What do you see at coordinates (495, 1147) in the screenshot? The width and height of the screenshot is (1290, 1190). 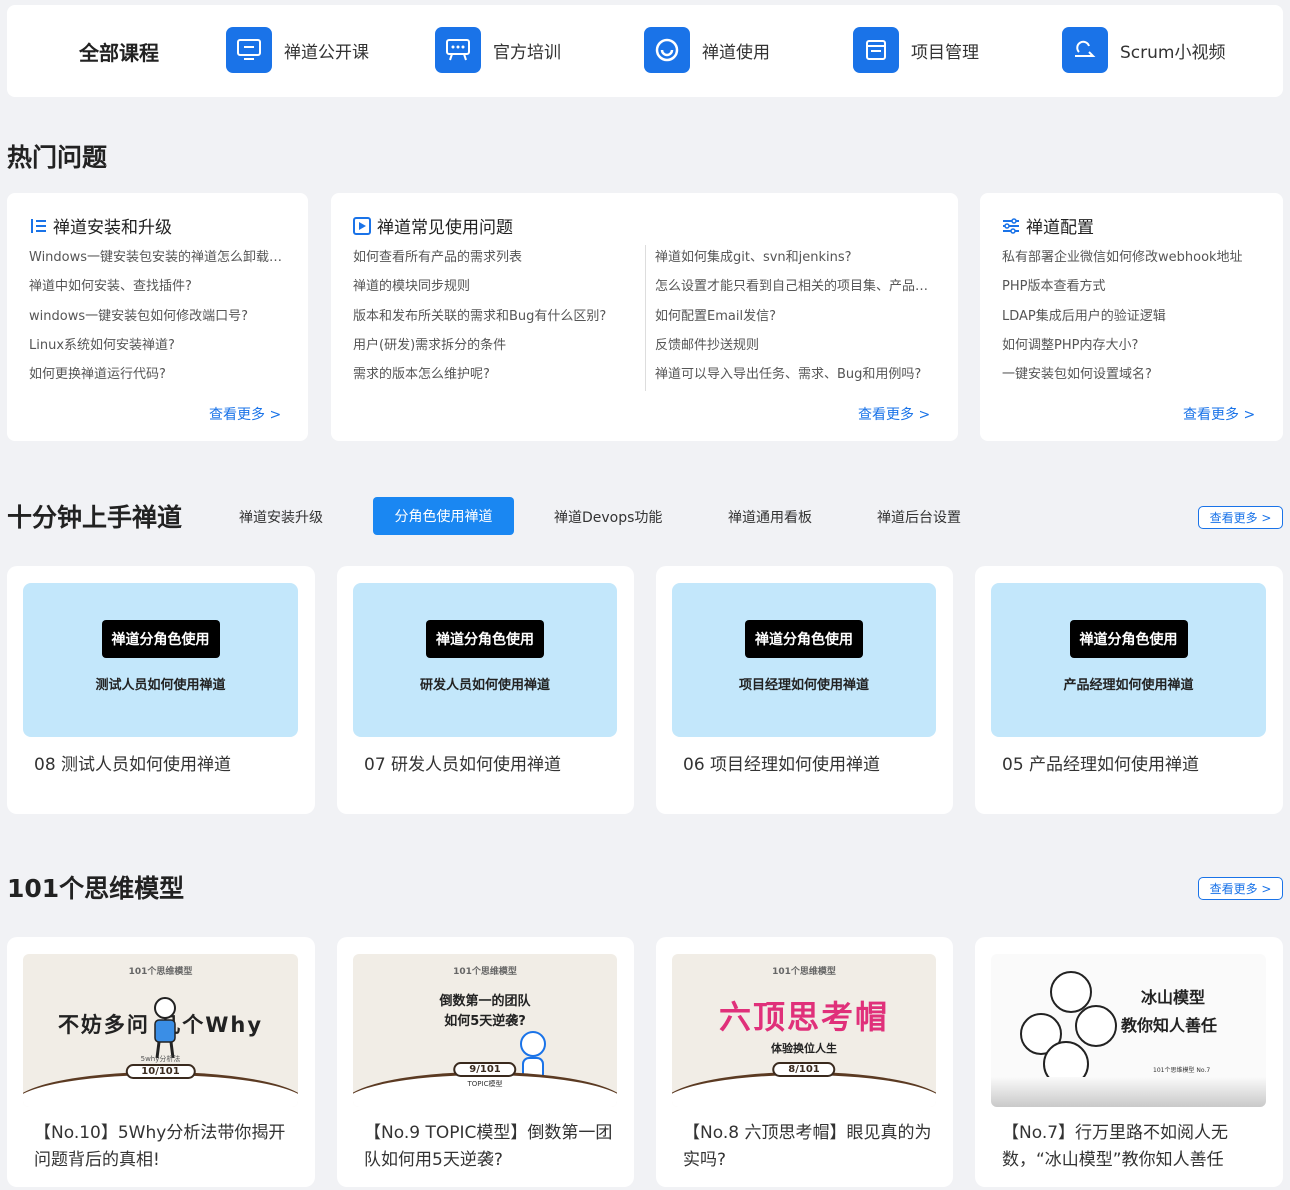 I see `model-title: 【No.9 TOPIC模型】倒数第一团队如何用5天逆袭?` at bounding box center [495, 1147].